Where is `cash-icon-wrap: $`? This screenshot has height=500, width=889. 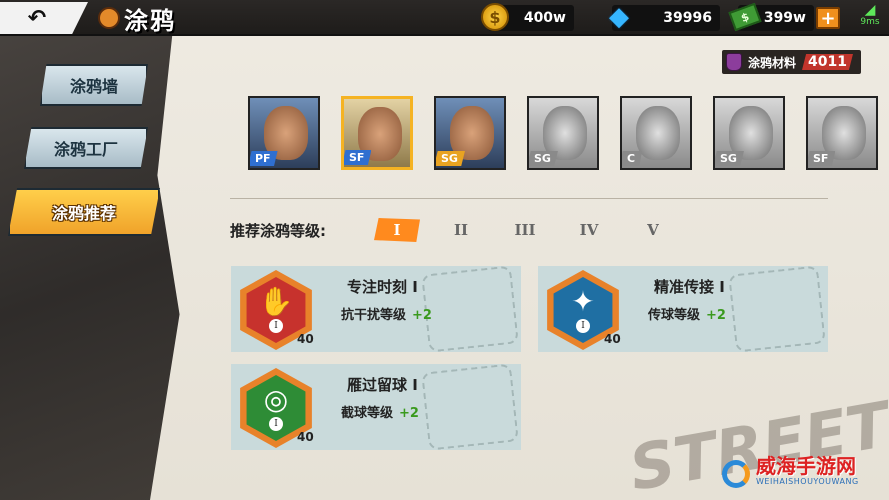
cash-icon-wrap: $ is located at coordinates (745, 17).